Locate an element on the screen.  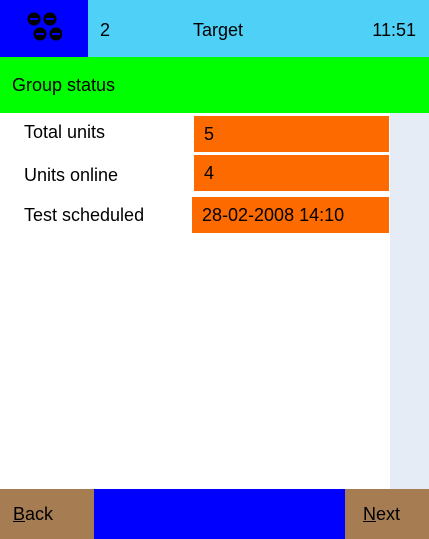
back-button: Back is located at coordinates (47, 514).